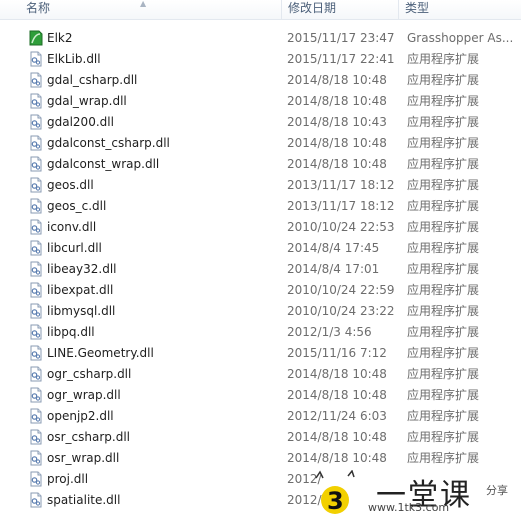  What do you see at coordinates (70, 185) in the screenshot?
I see `file-name: geos.dll` at bounding box center [70, 185].